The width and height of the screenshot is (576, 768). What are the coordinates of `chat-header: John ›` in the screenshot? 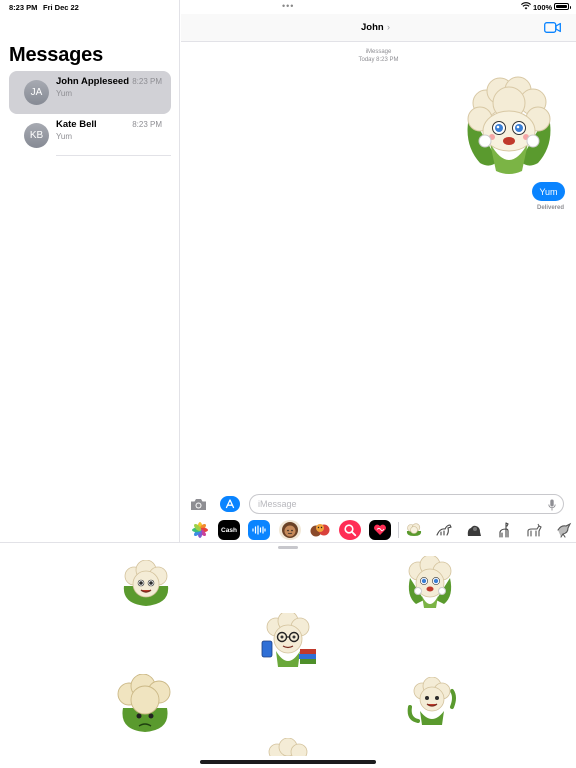 It's located at (378, 28).